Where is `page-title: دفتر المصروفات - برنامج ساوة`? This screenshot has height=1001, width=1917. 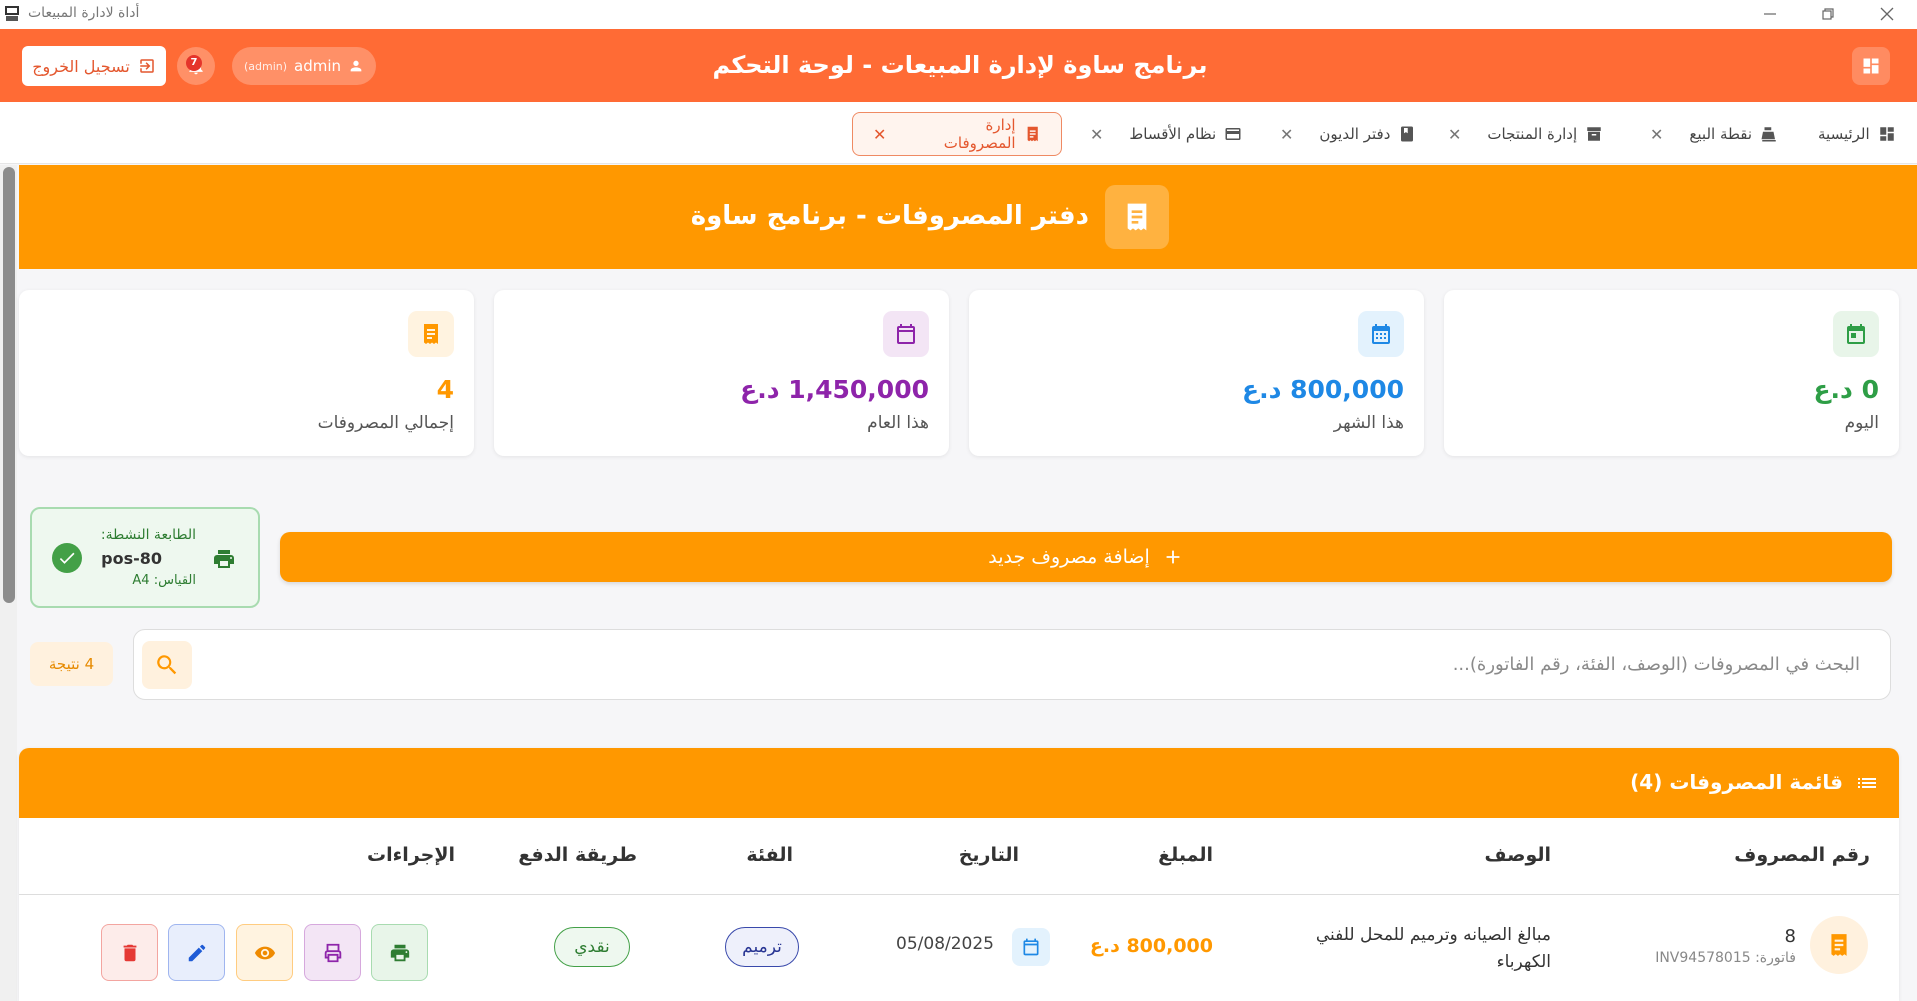
page-title: دفتر المصروفات - برنامج ساوة is located at coordinates (889, 216).